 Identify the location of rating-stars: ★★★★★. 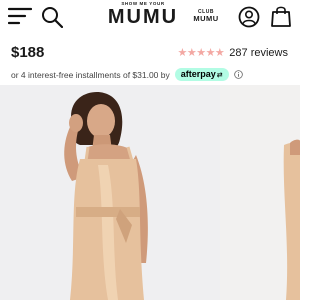
(201, 53).